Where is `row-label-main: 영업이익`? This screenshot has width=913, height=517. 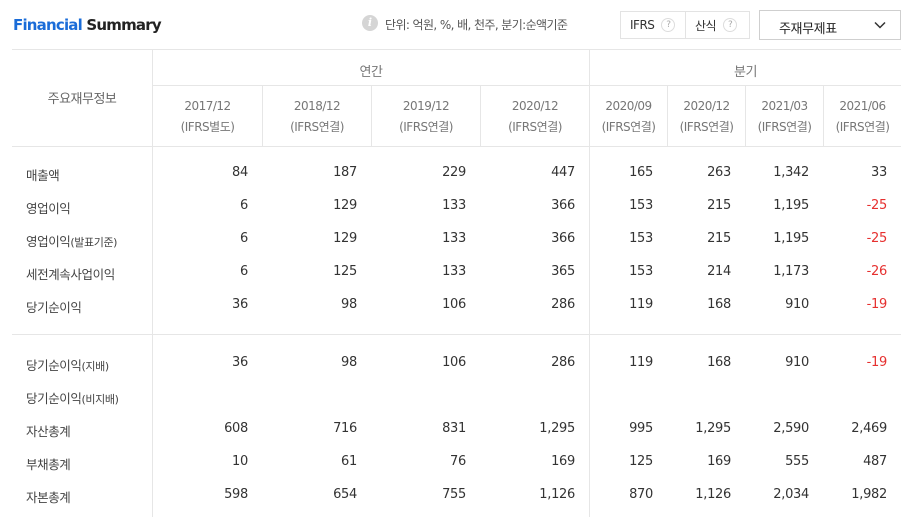 row-label-main: 영업이익 is located at coordinates (48, 208).